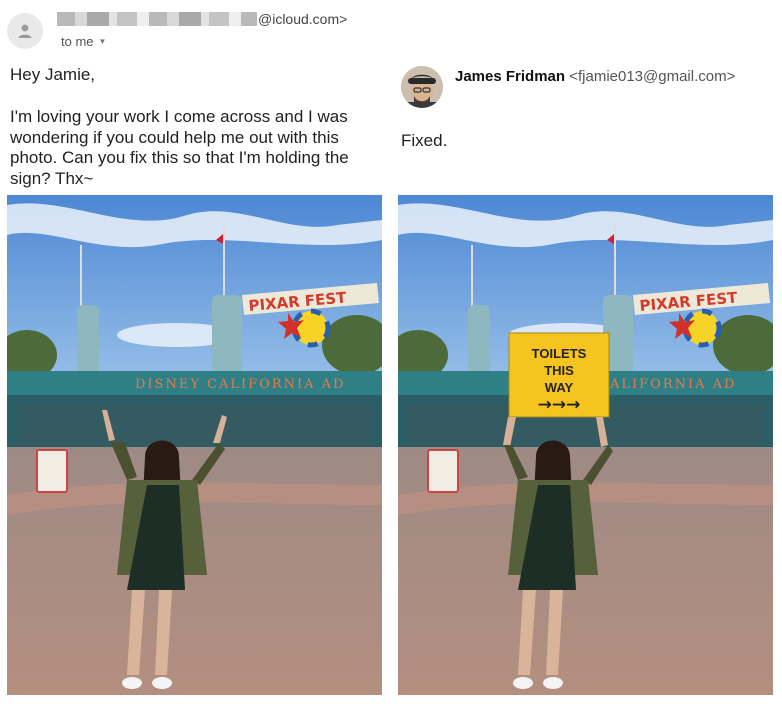 The image size is (782, 704). What do you see at coordinates (510, 76) in the screenshot?
I see `reply-sender-name: James Fridman` at bounding box center [510, 76].